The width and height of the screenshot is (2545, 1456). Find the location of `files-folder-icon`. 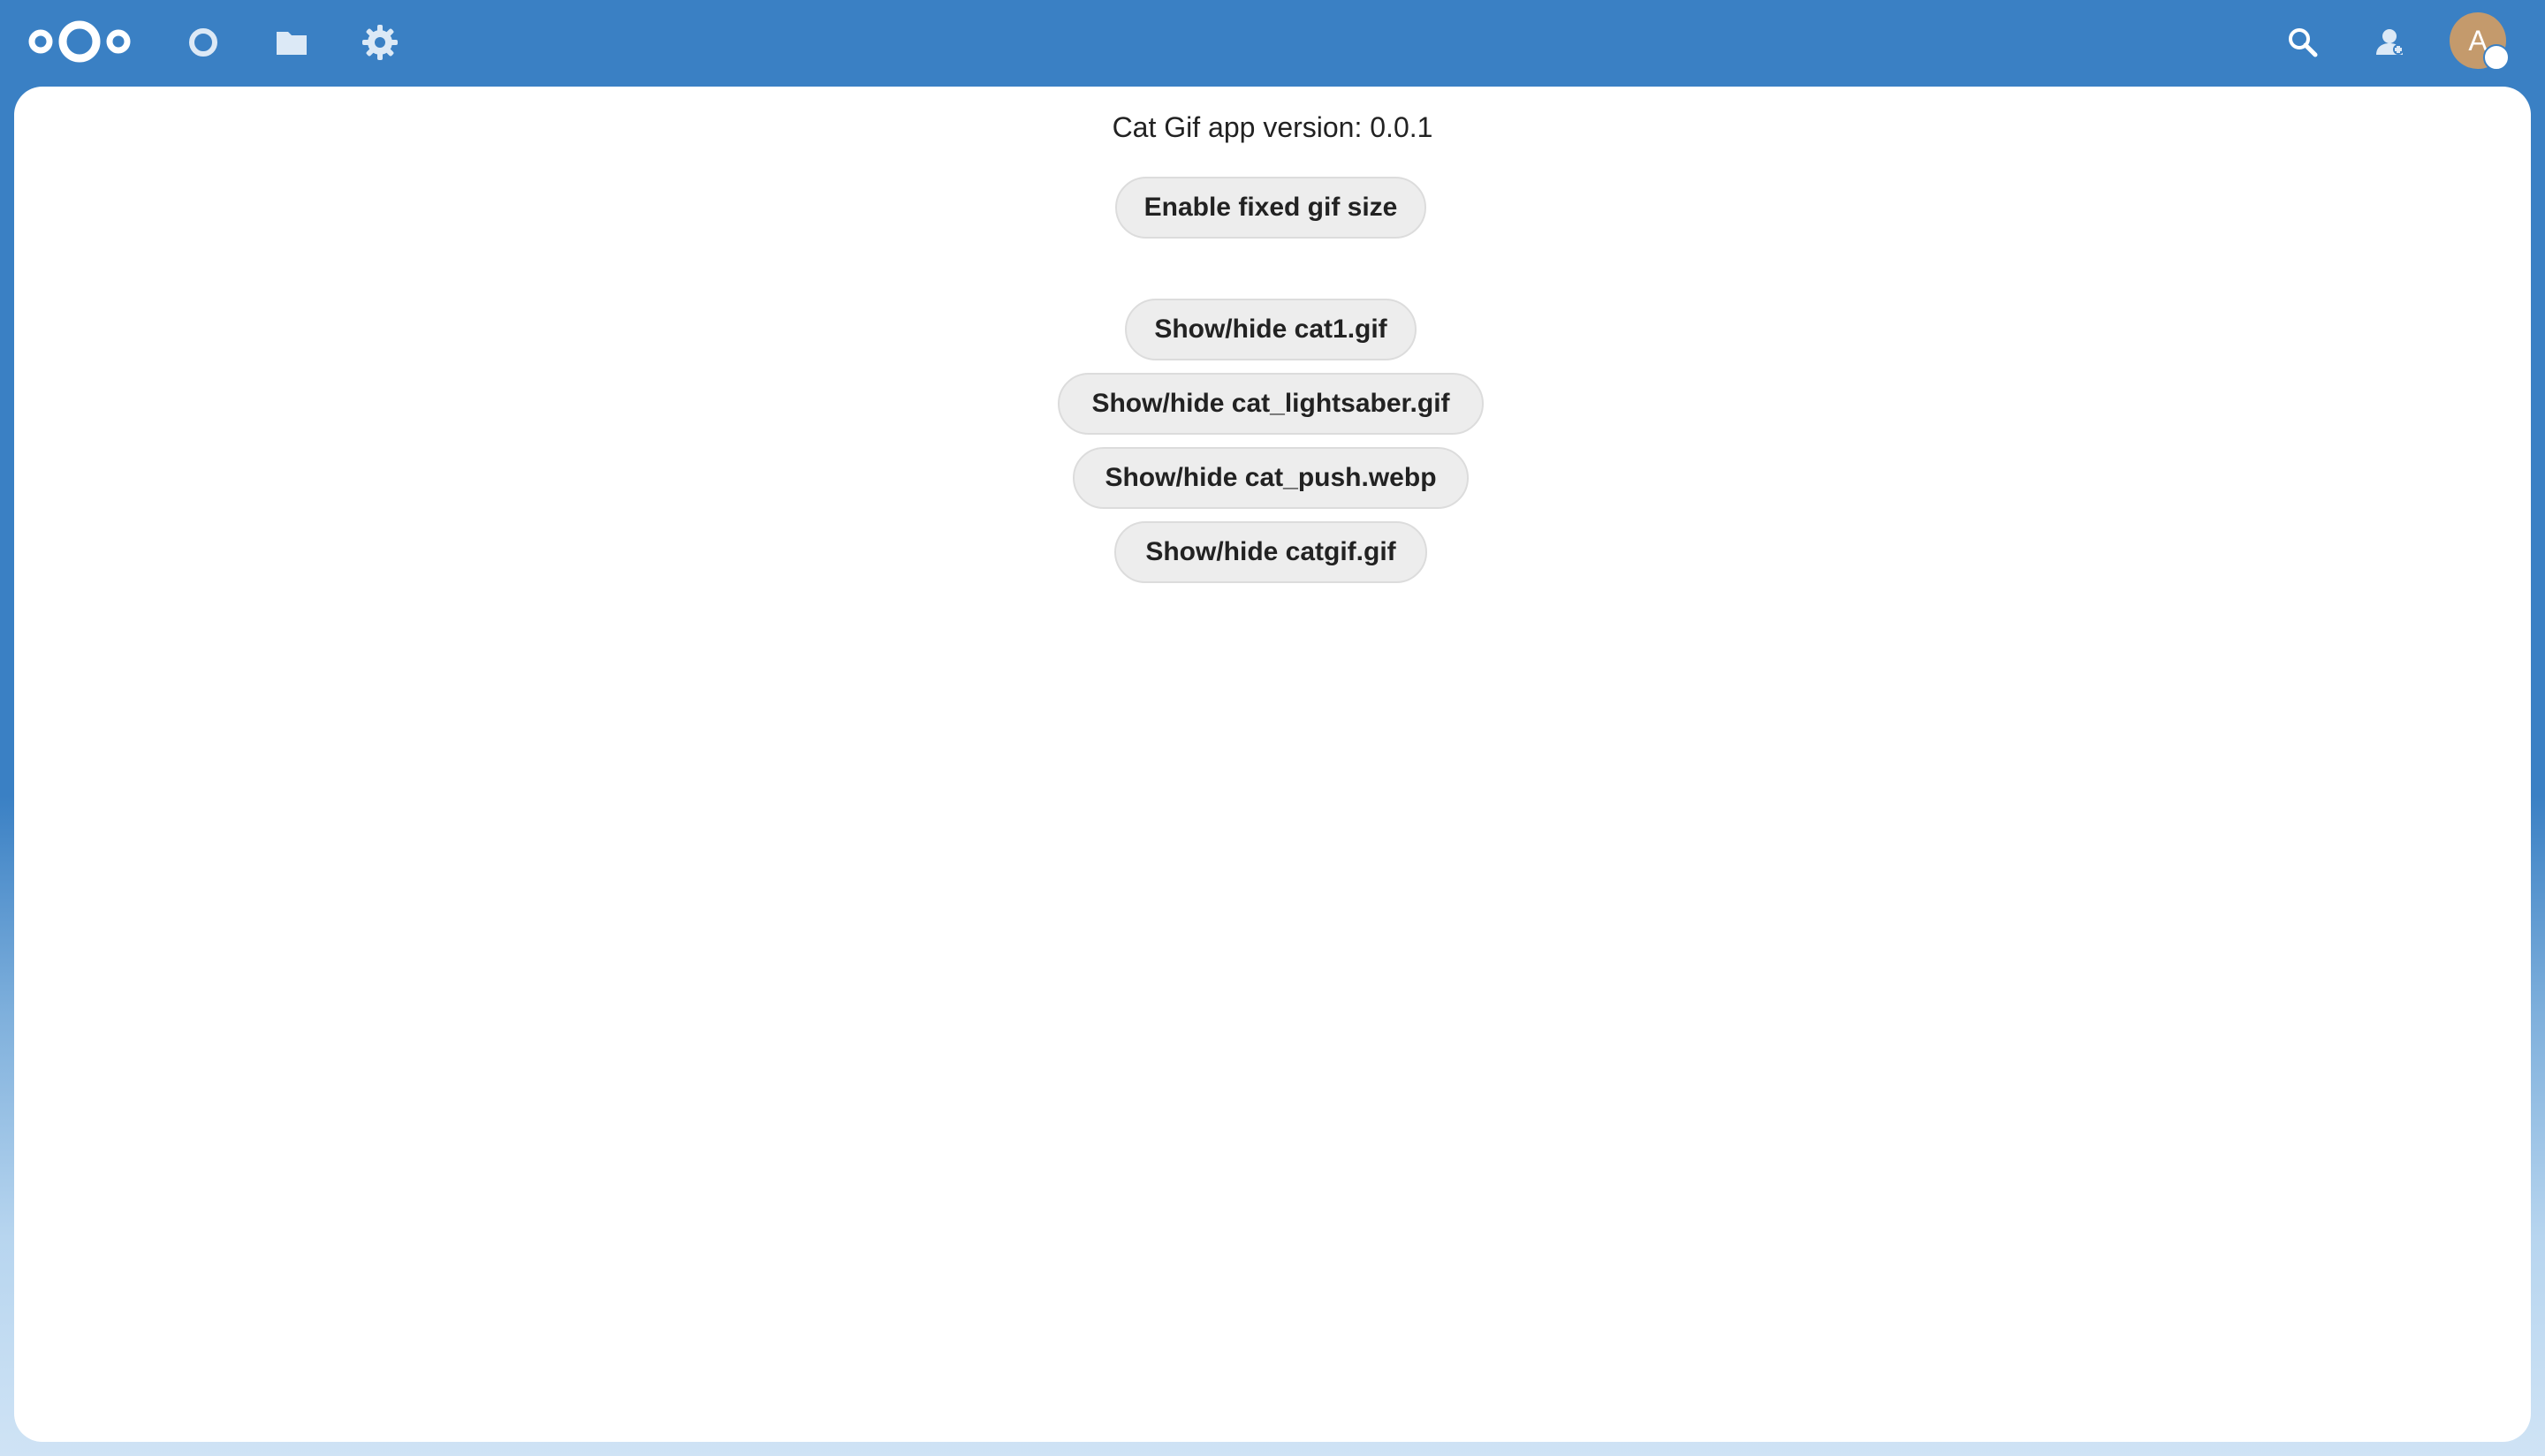

files-folder-icon is located at coordinates (292, 42).